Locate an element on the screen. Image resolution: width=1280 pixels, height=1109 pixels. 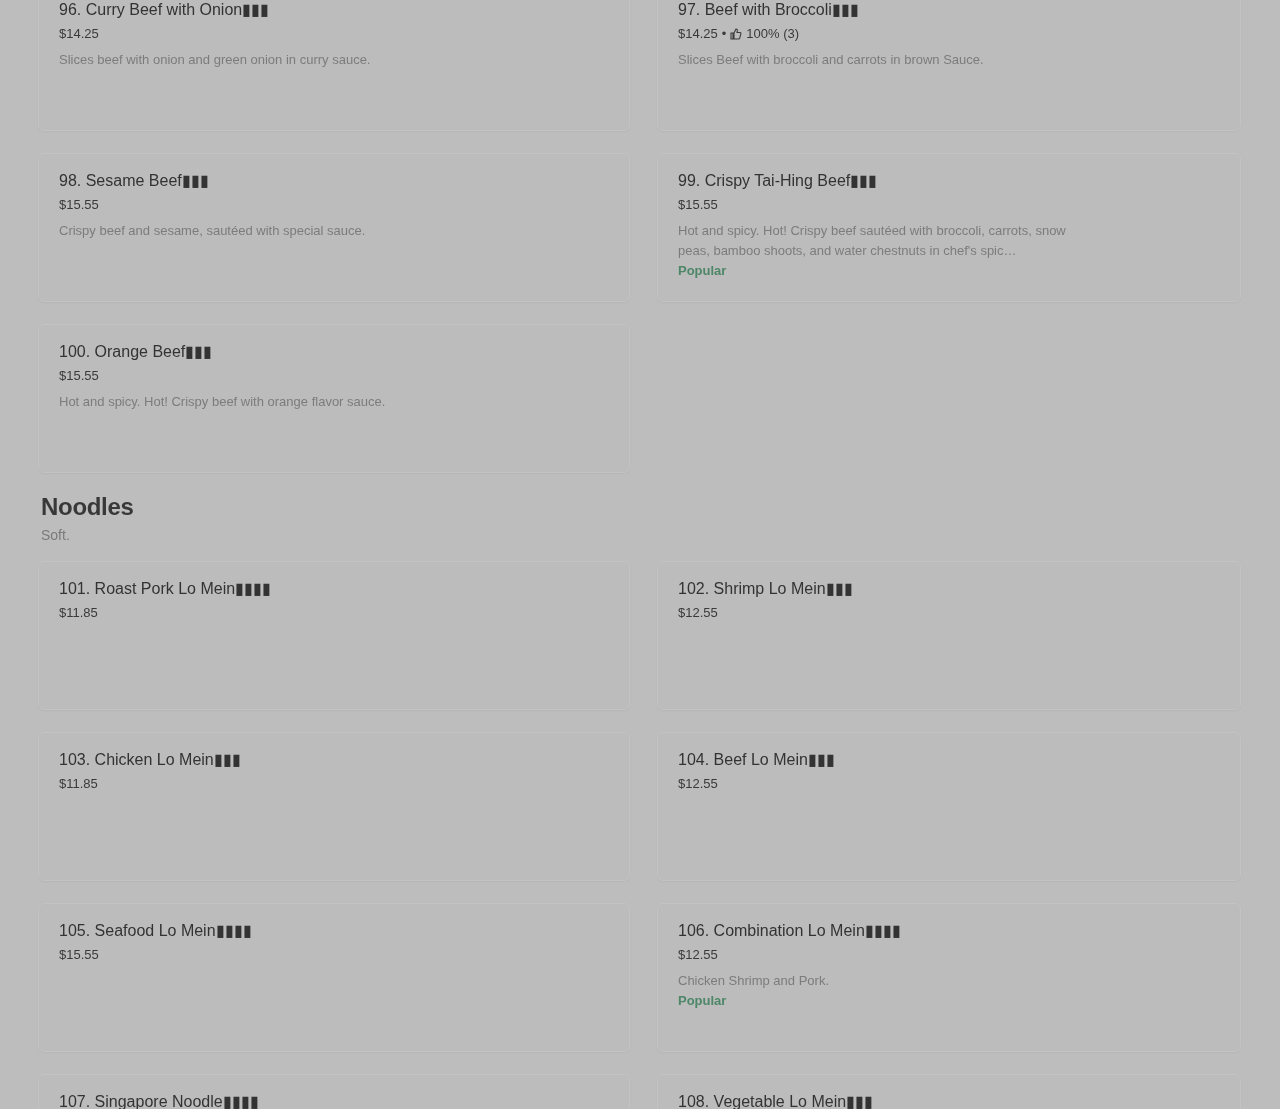
item-description: Crispy beef and sesame, sautéed with special sauce. is located at coordinates (213, 231).